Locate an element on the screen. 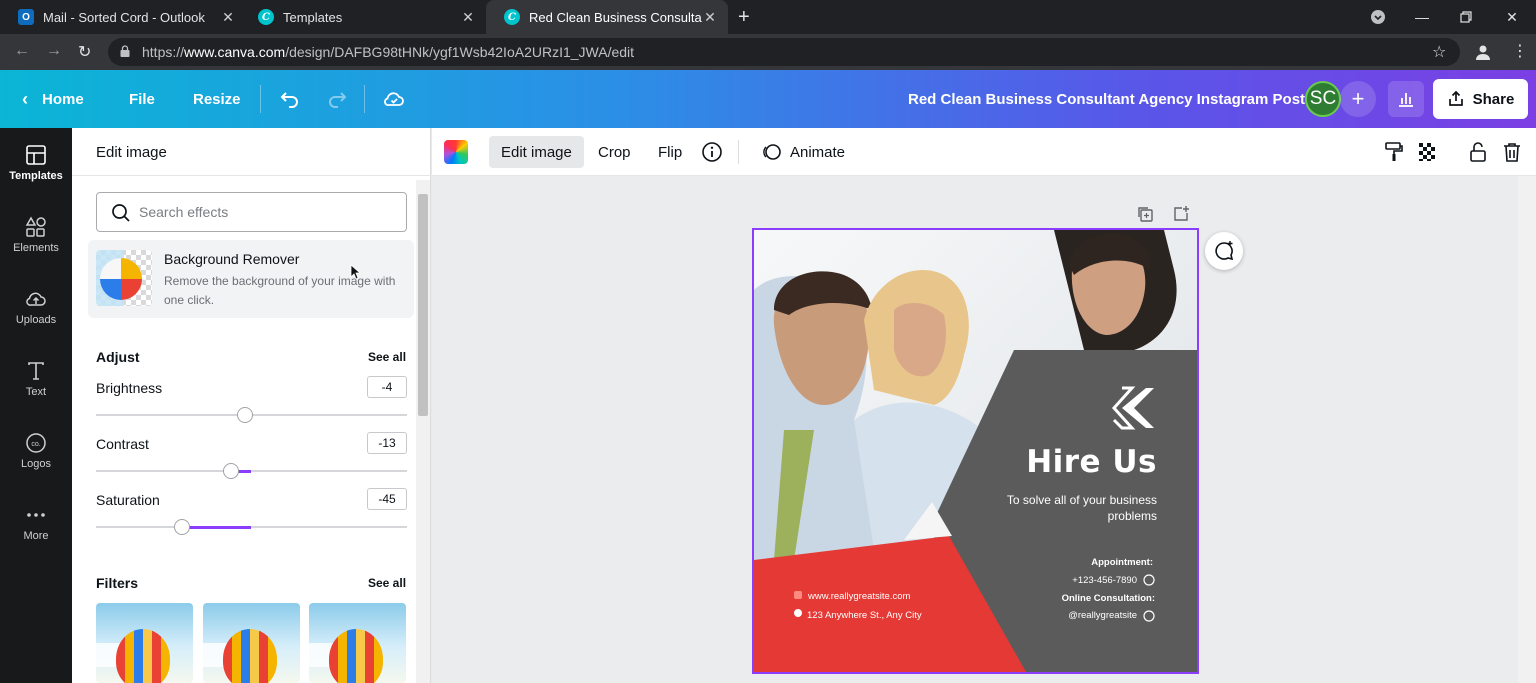 Image resolution: width=1536 pixels, height=683 pixels. trash-icon is located at coordinates (1512, 152).